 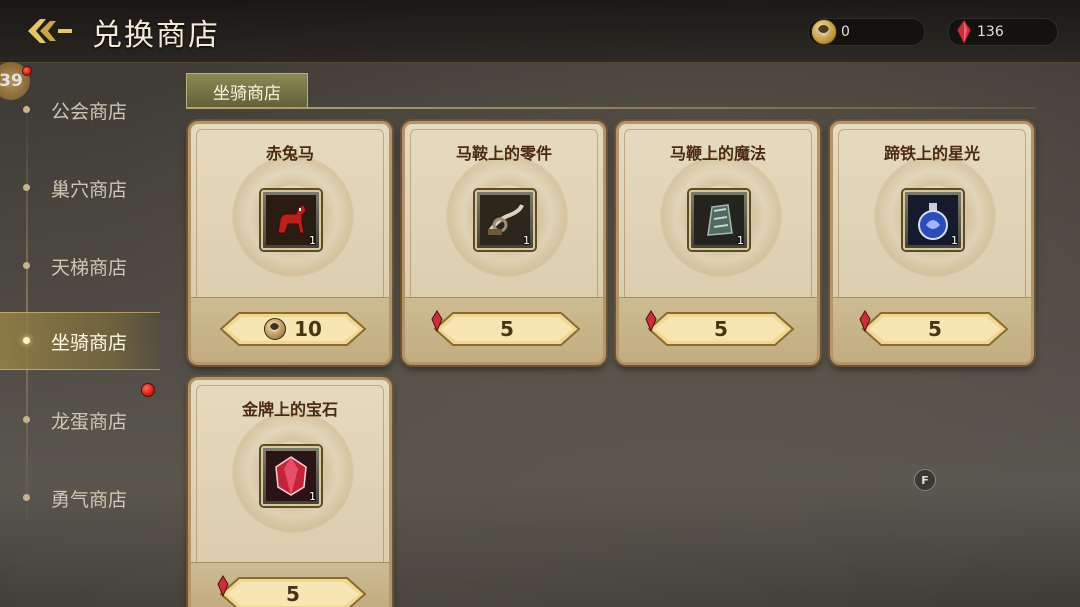 I want to click on sidebar-item-ladder-shop: 天梯商店, so click(x=82, y=266).